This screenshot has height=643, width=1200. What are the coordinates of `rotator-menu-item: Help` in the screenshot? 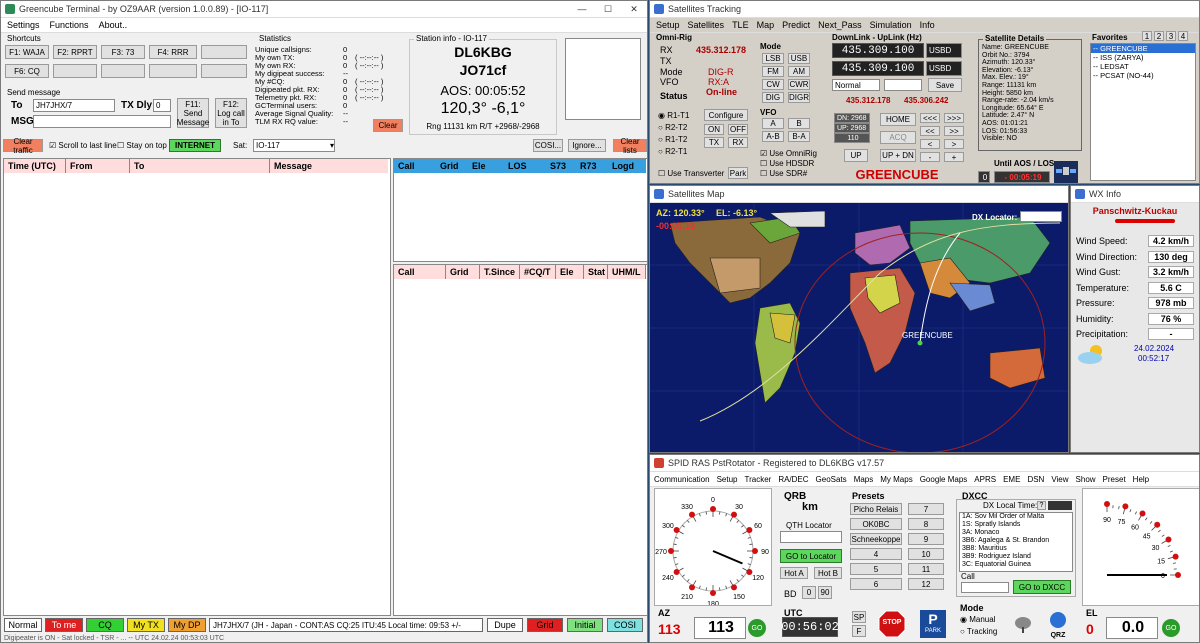 It's located at (1141, 479).